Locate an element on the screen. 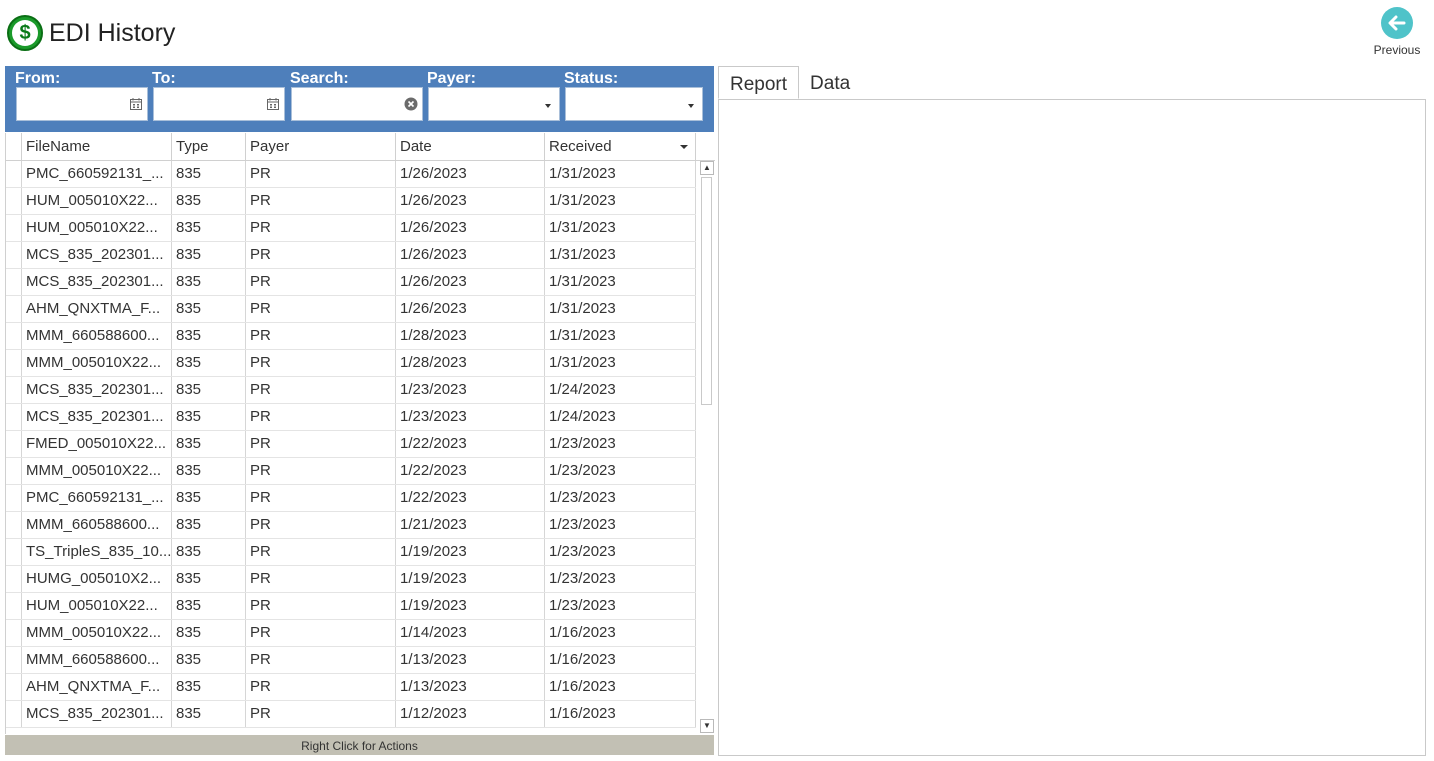  table-row: FMED_005010X22... 835 PR 1/22/2023 1/23/2023 is located at coordinates (351, 444).